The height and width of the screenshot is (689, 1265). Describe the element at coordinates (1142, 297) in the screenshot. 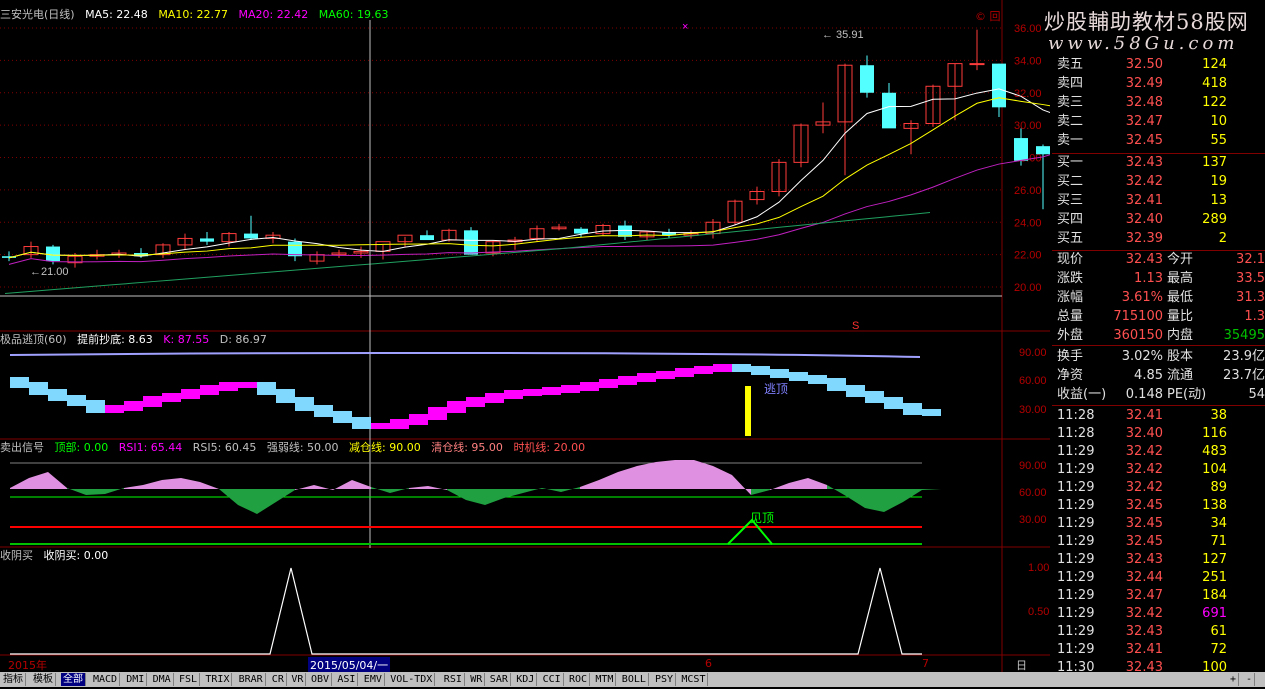

I see `stat-value: 3.61%` at that location.